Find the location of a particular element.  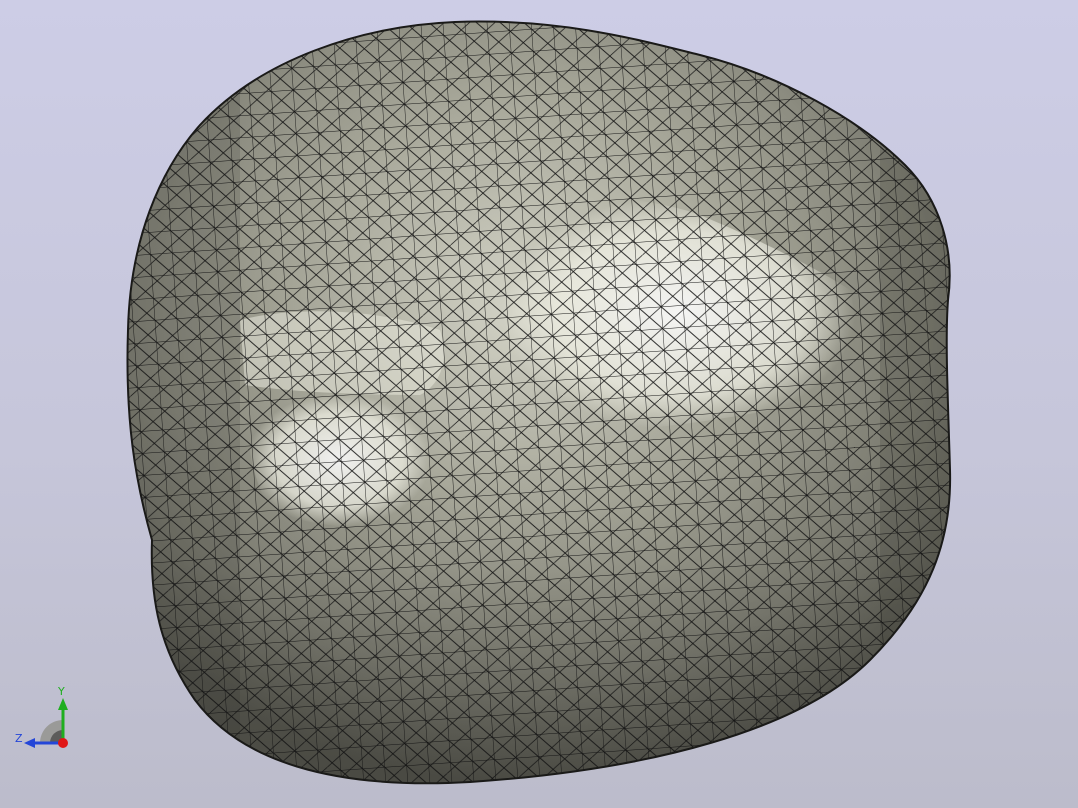

axis-triad: Y Z is located at coordinates (42, 719).